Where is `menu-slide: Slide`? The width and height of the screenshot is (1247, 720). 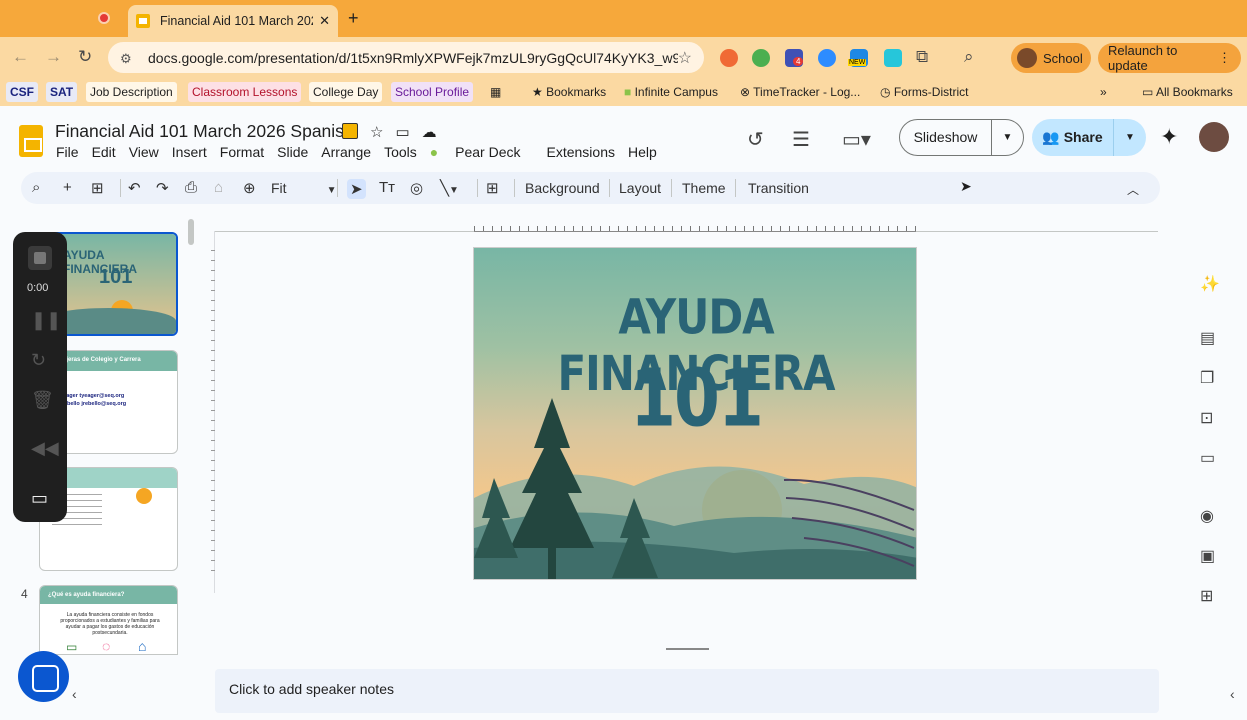
menu-slide: Slide is located at coordinates (292, 152).